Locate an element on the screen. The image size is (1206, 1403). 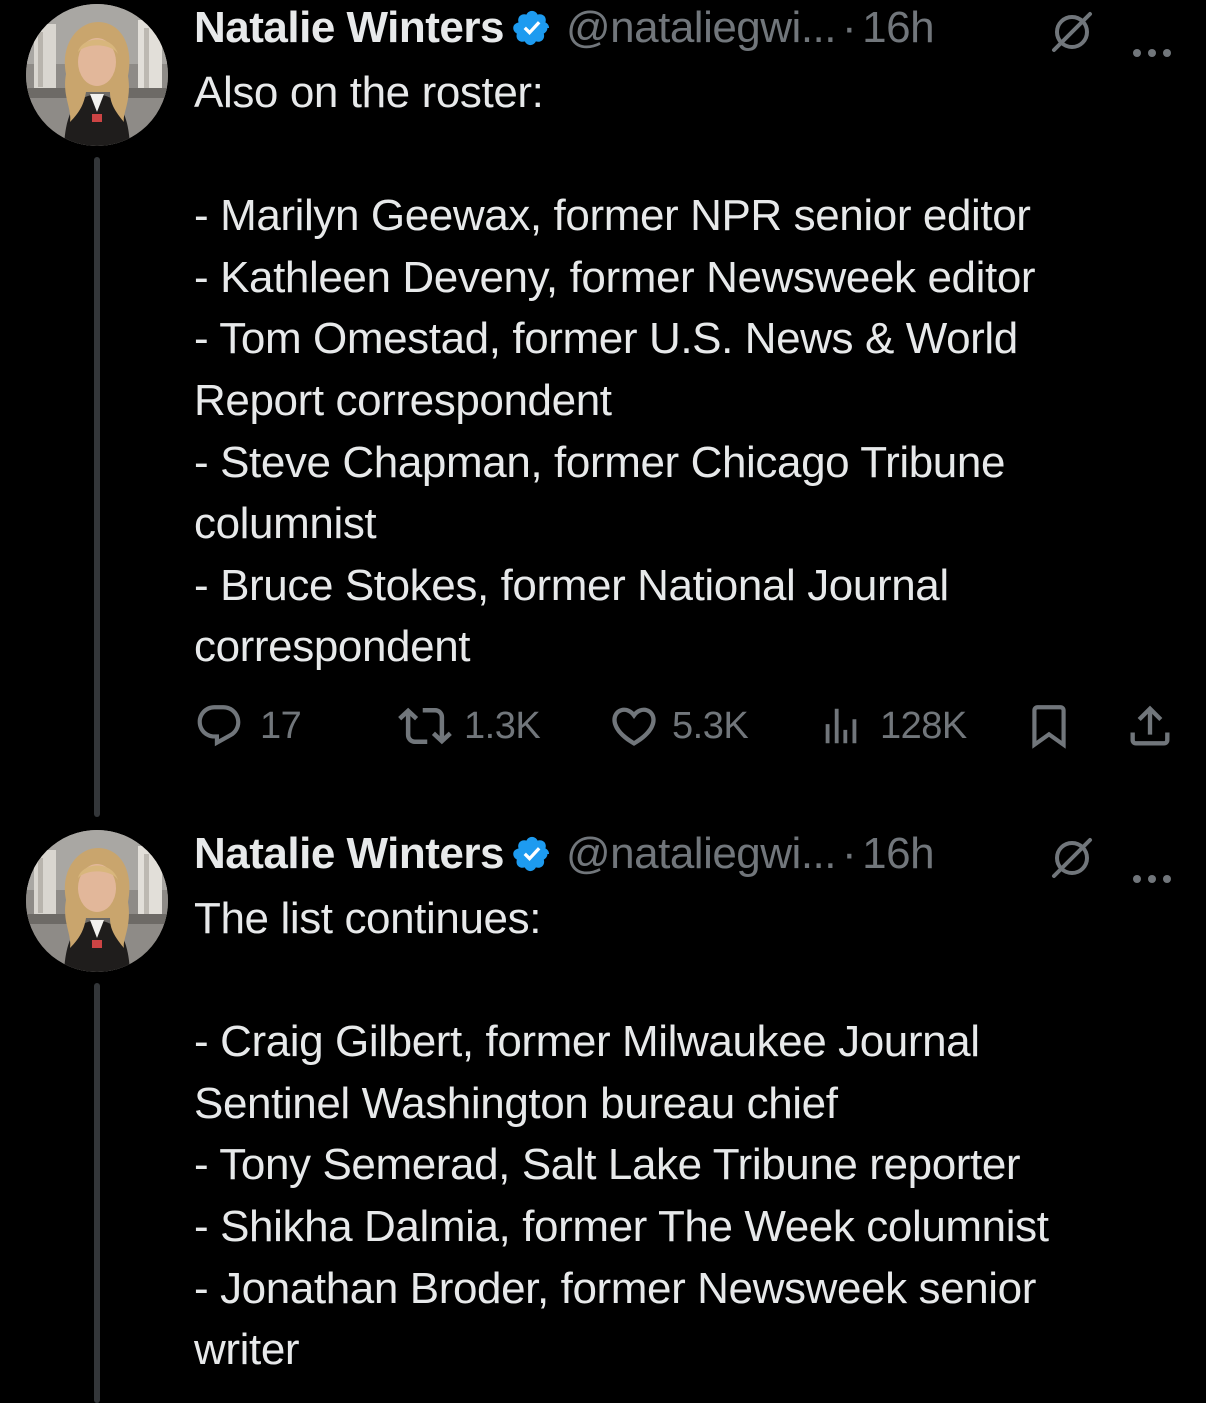
tweet-actions-bar: 17 1.3K 5.3K 128K is located at coordinates (689, 726).